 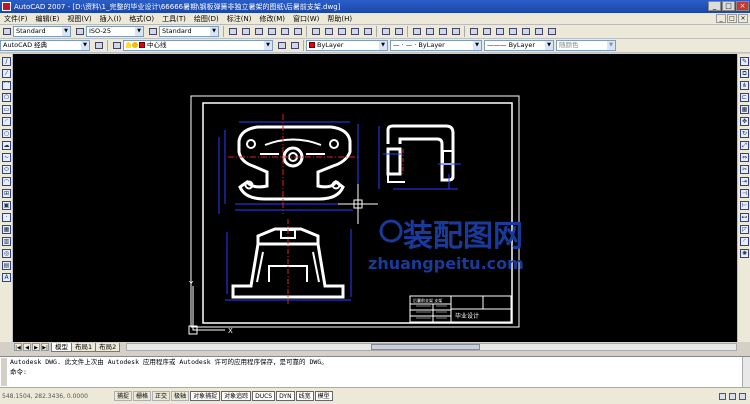 I want to click on horizontal-scrollbar, so click(x=431, y=347).